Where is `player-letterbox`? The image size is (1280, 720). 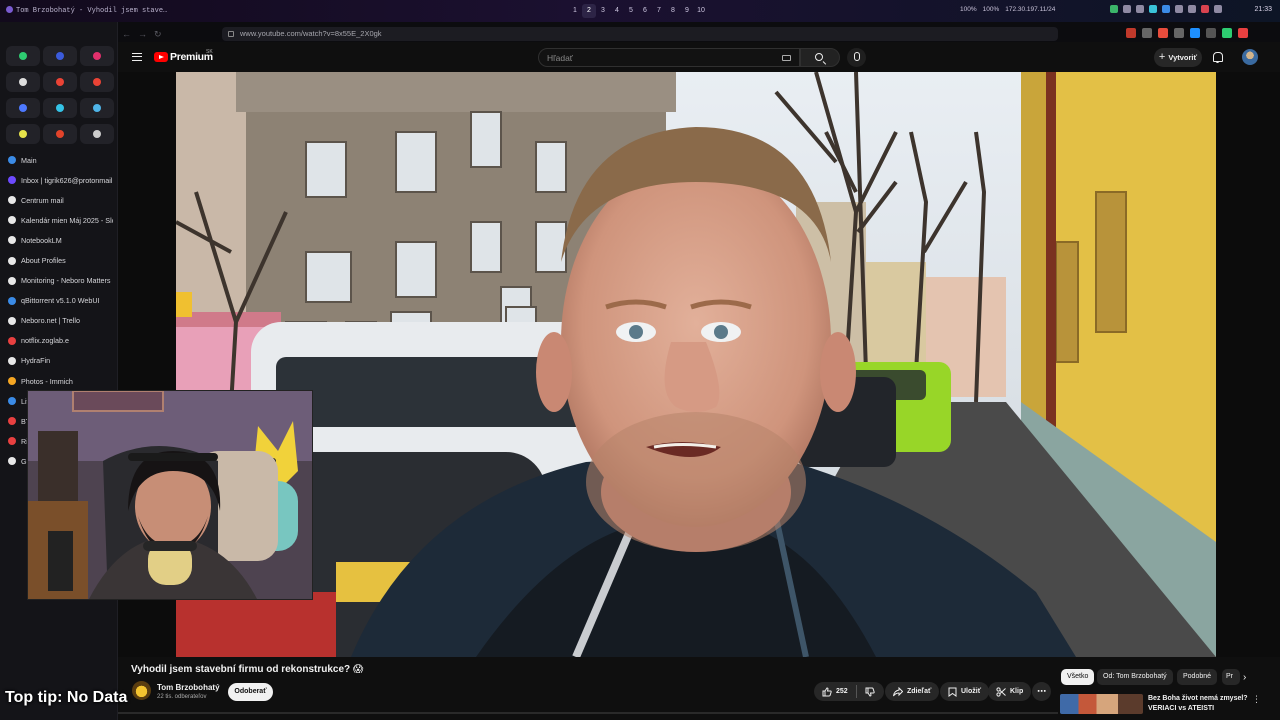 player-letterbox is located at coordinates (1248, 364).